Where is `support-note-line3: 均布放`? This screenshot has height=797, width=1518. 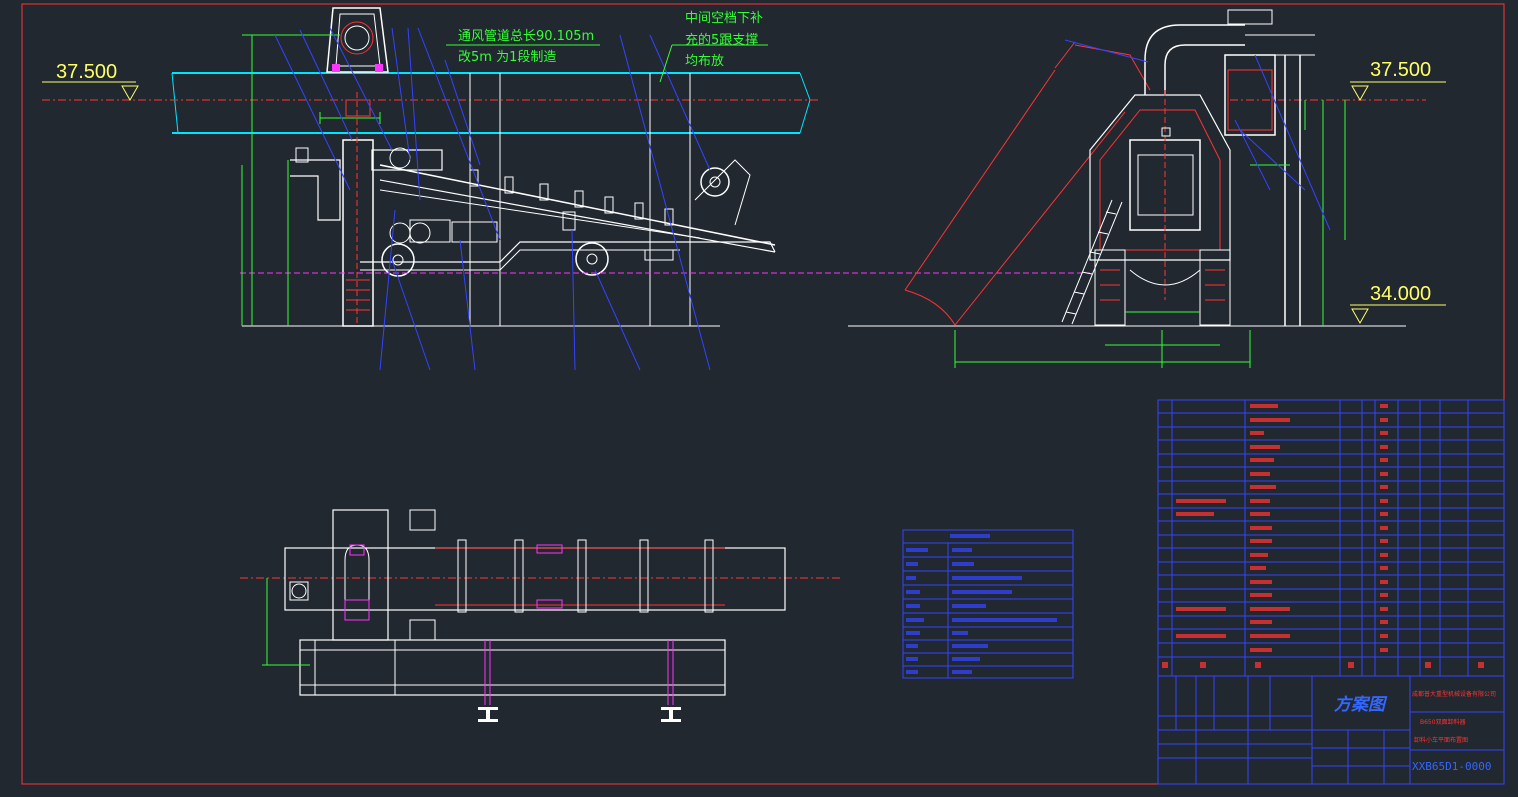
support-note-line3: 均布放 is located at coordinates (704, 61).